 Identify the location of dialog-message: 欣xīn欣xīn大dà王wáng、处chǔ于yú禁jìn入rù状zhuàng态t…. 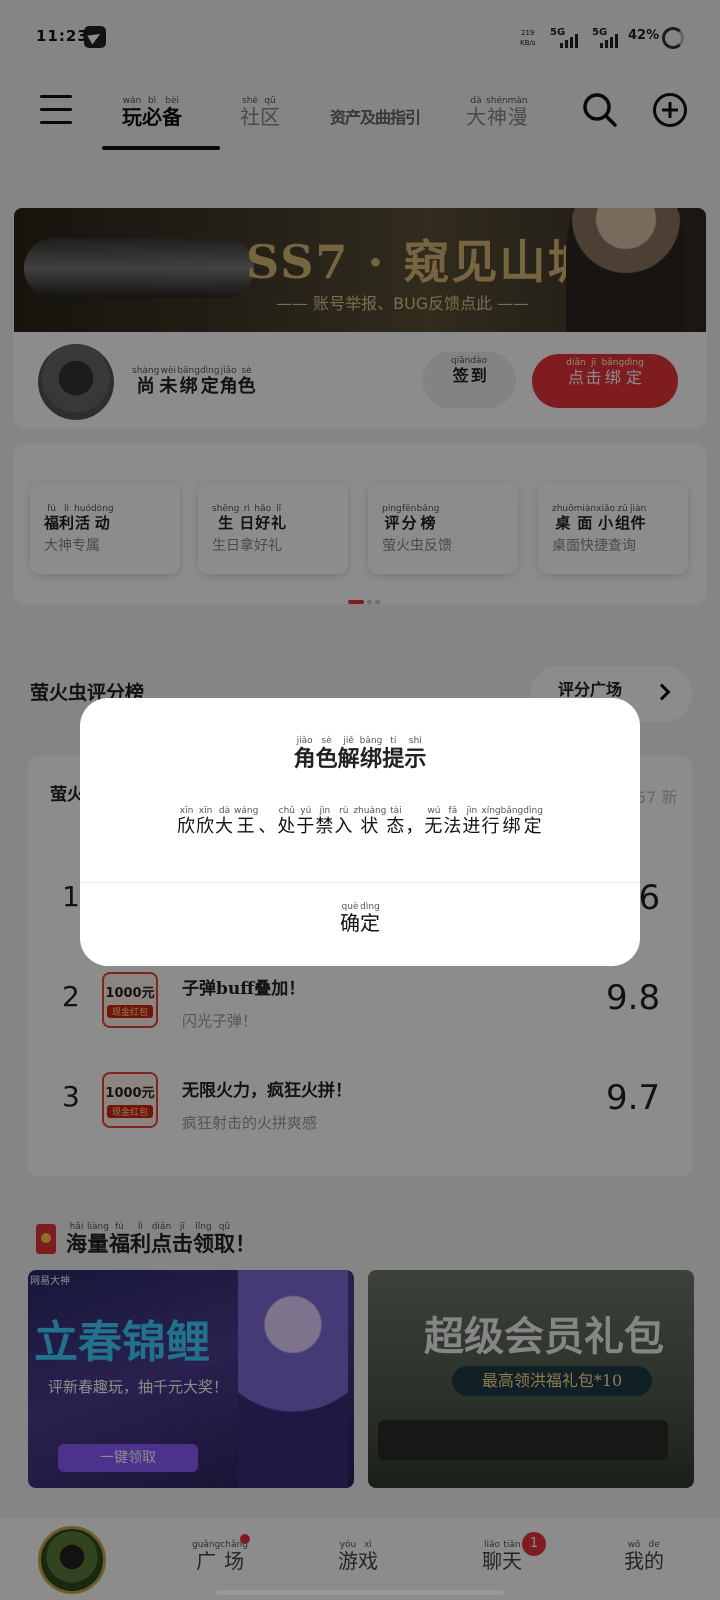
(360, 821).